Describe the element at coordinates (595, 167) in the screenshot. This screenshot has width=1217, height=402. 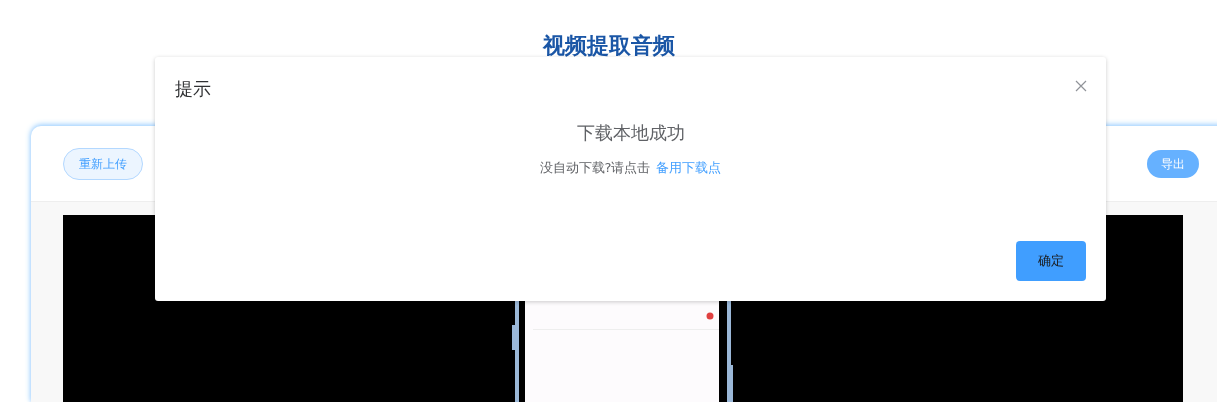
I see `hint-text: 没自动下载?请点击` at that location.